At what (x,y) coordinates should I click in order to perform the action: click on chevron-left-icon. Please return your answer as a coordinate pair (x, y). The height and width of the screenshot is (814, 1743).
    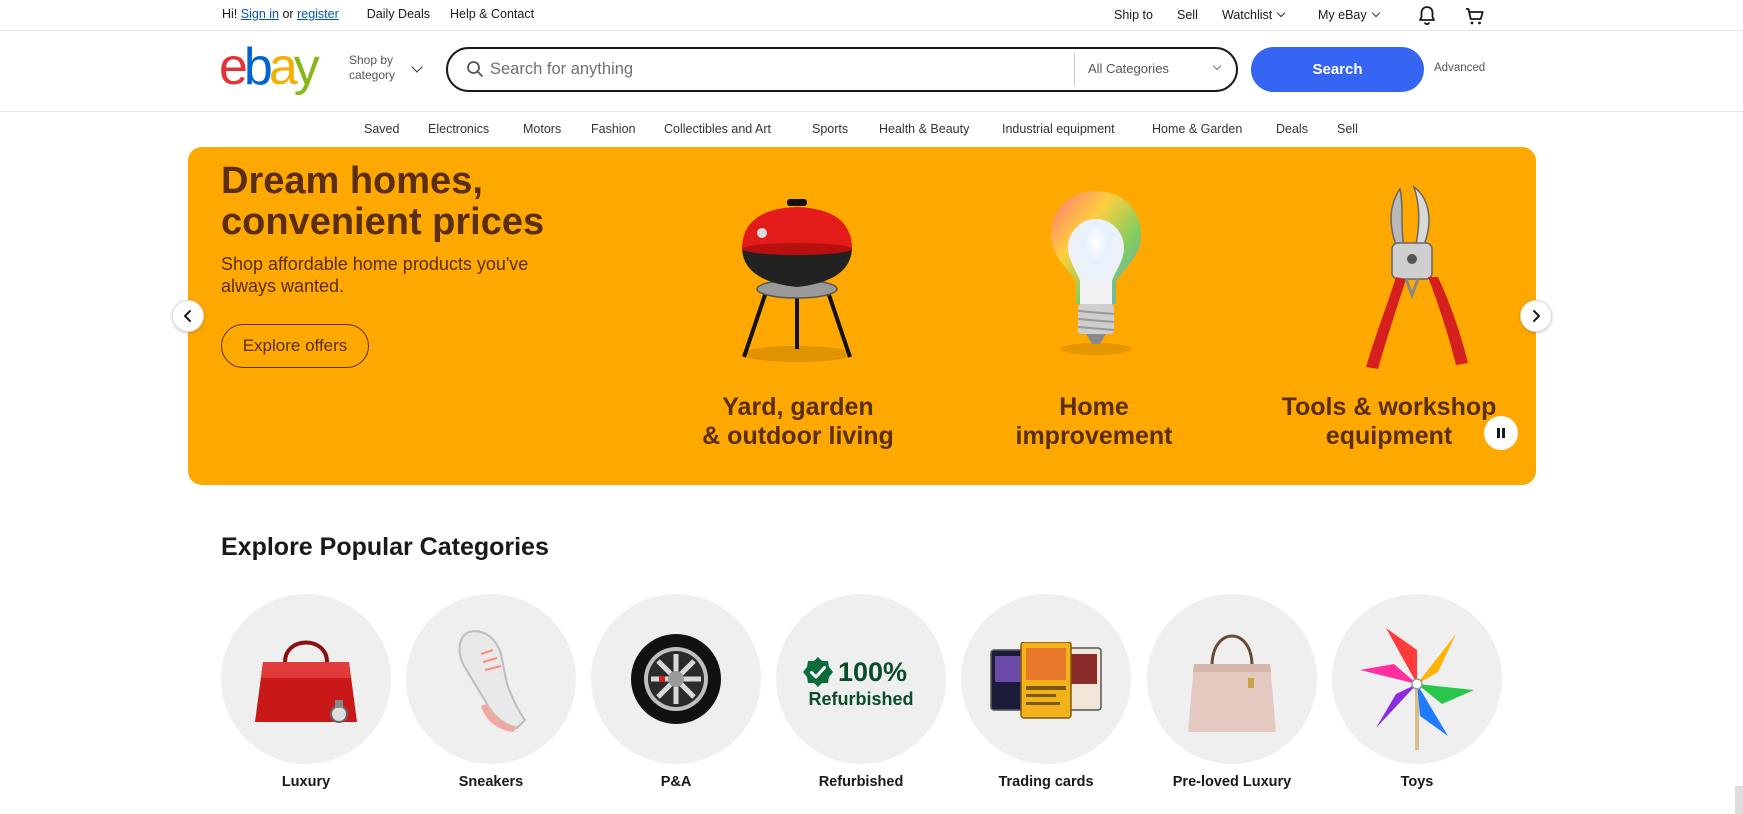
    Looking at the image, I should click on (187, 316).